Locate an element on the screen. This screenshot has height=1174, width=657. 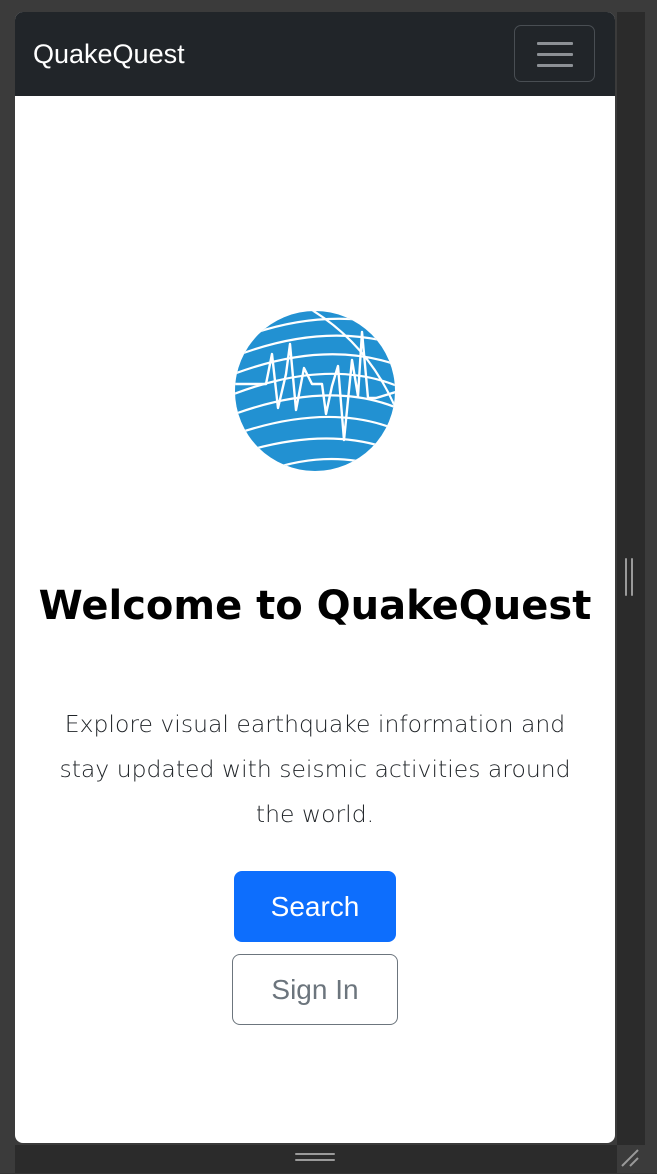
hero-title: Welcome to QuakeQuest is located at coordinates (315, 606).